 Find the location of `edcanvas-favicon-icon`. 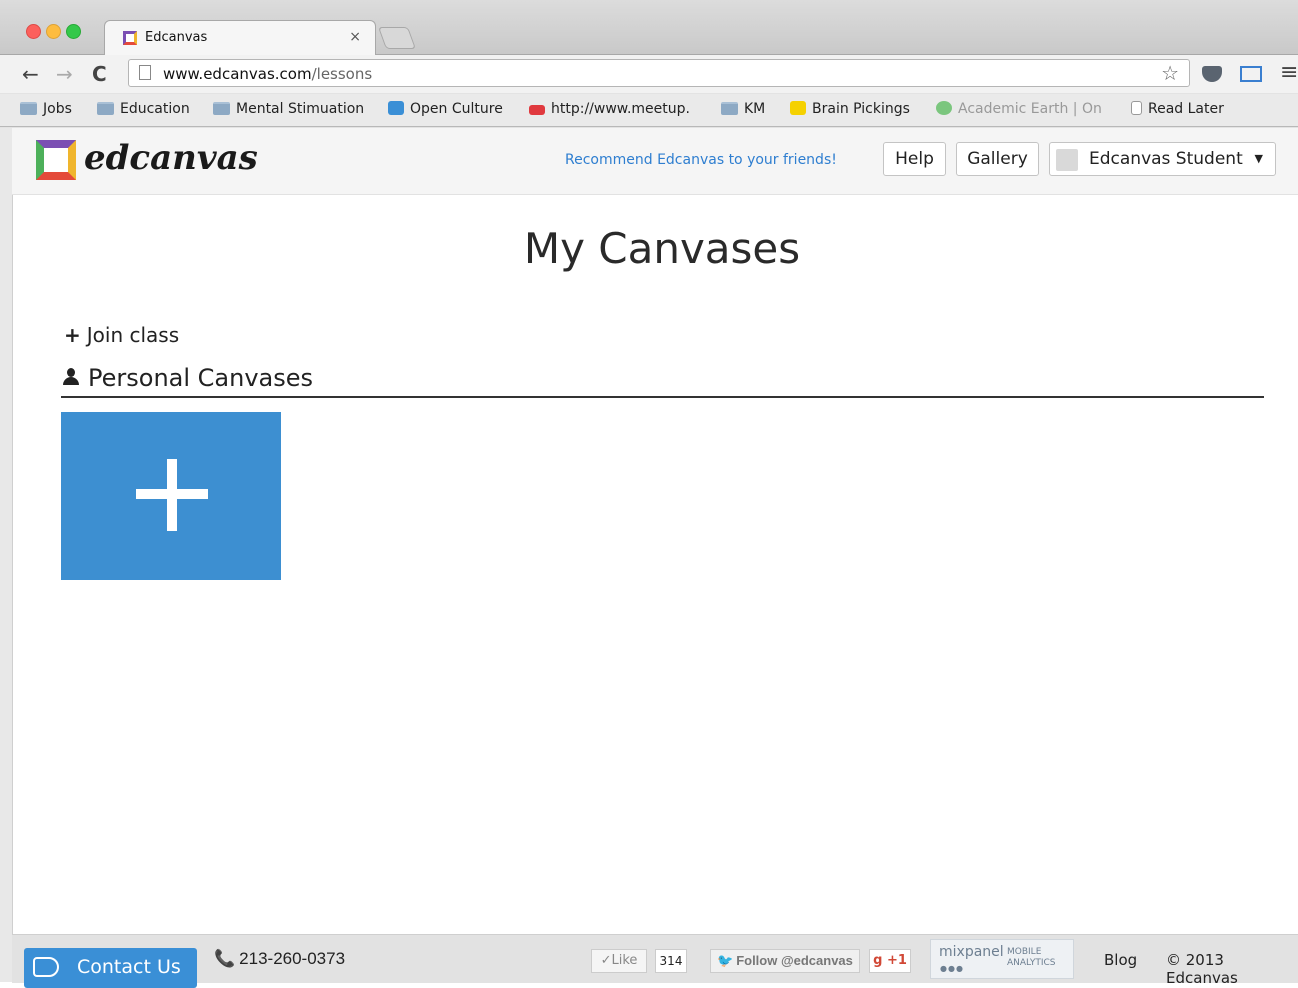

edcanvas-favicon-icon is located at coordinates (130, 38).